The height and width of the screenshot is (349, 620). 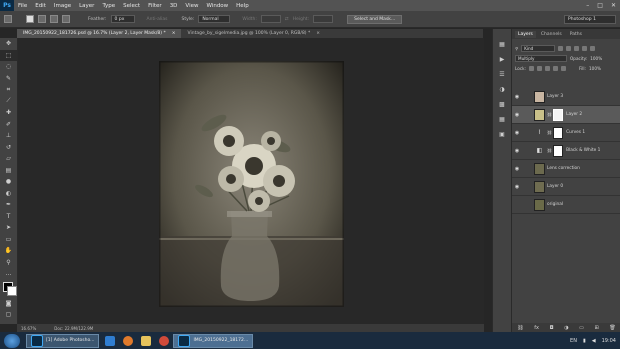 I want to click on hand-tool-icon: ✋, so click(x=8, y=251).